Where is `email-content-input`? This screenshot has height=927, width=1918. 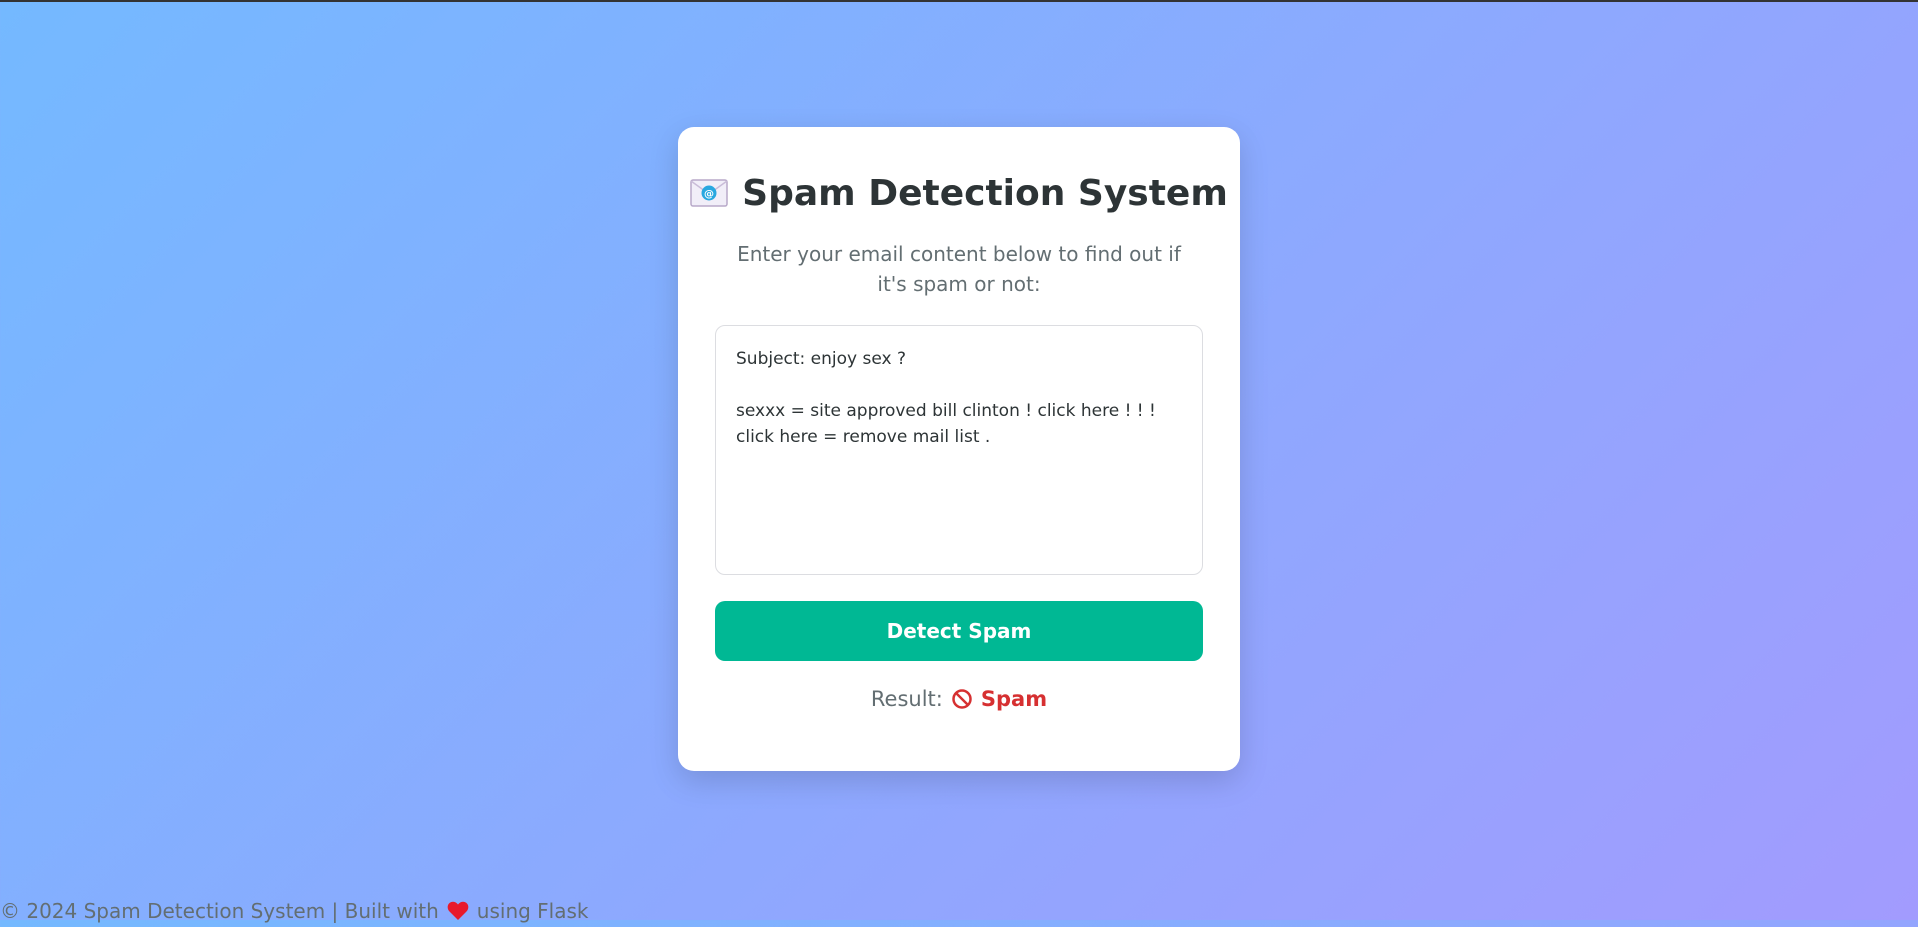 email-content-input is located at coordinates (959, 450).